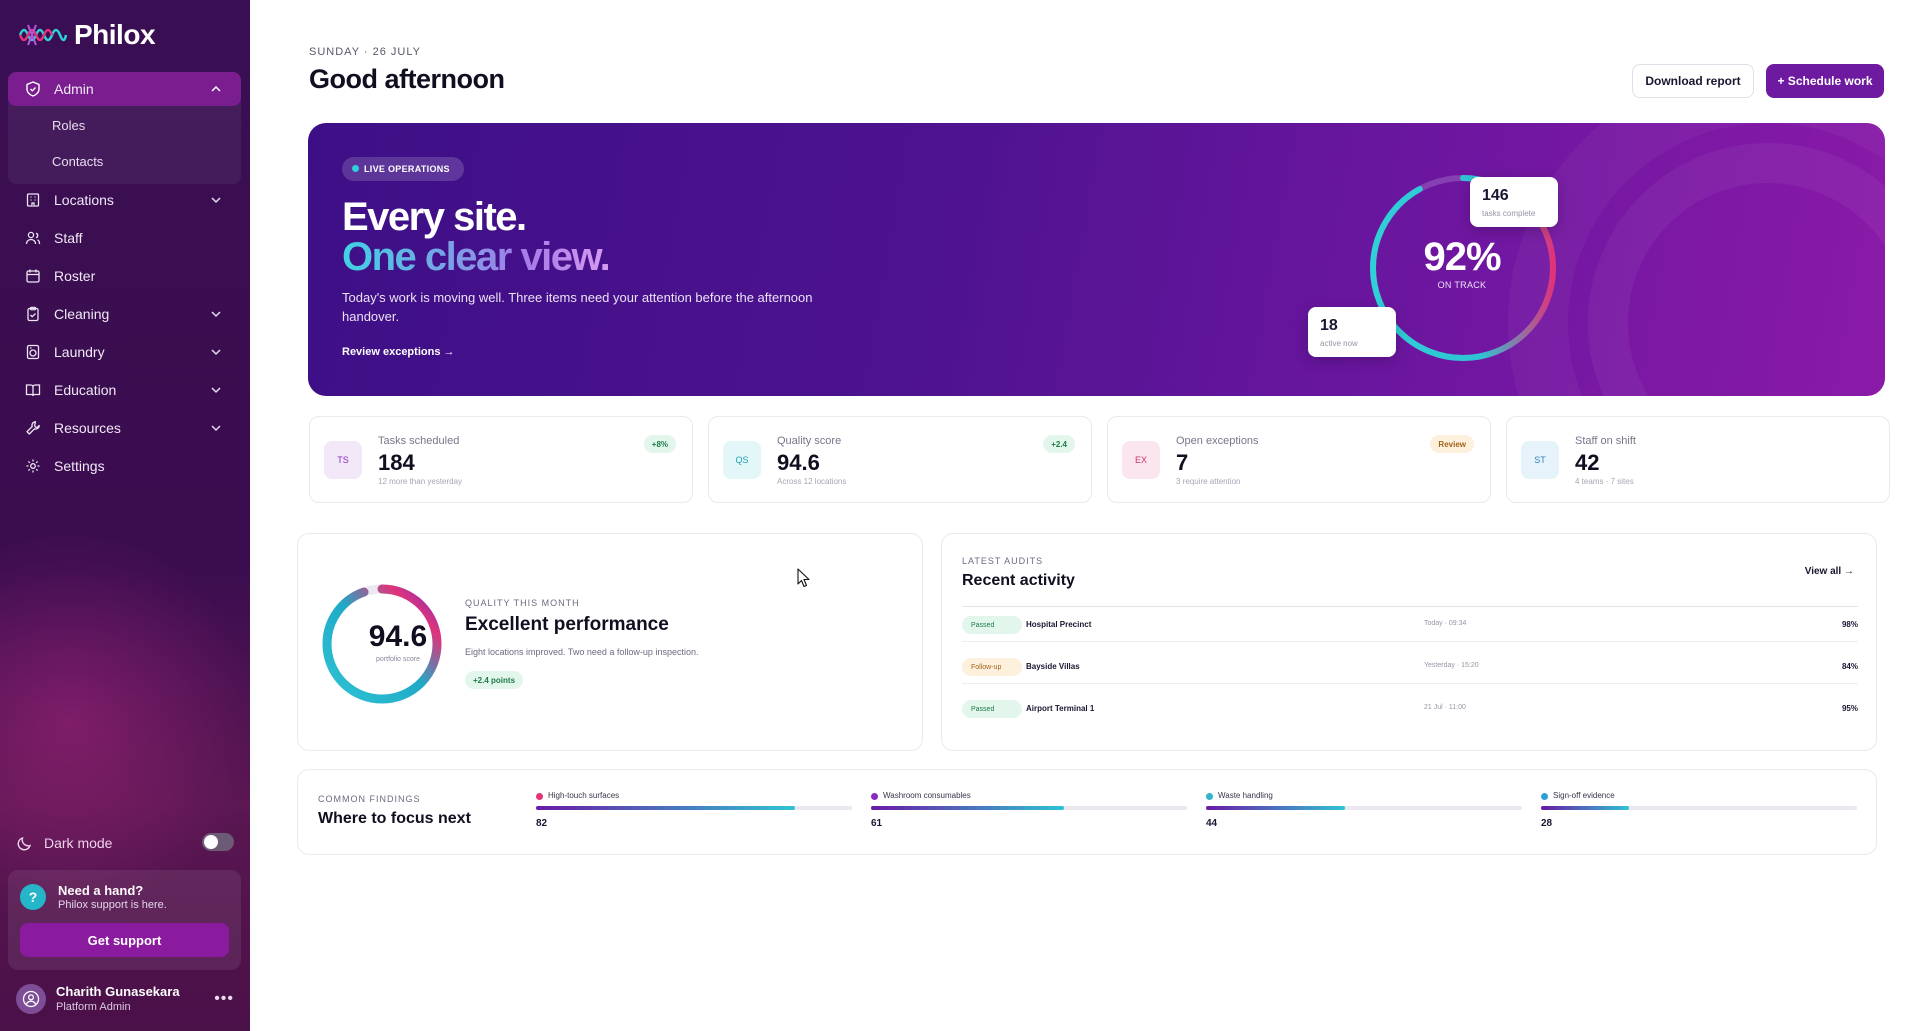  What do you see at coordinates (101, 890) in the screenshot?
I see `help-title: Need a hand?` at bounding box center [101, 890].